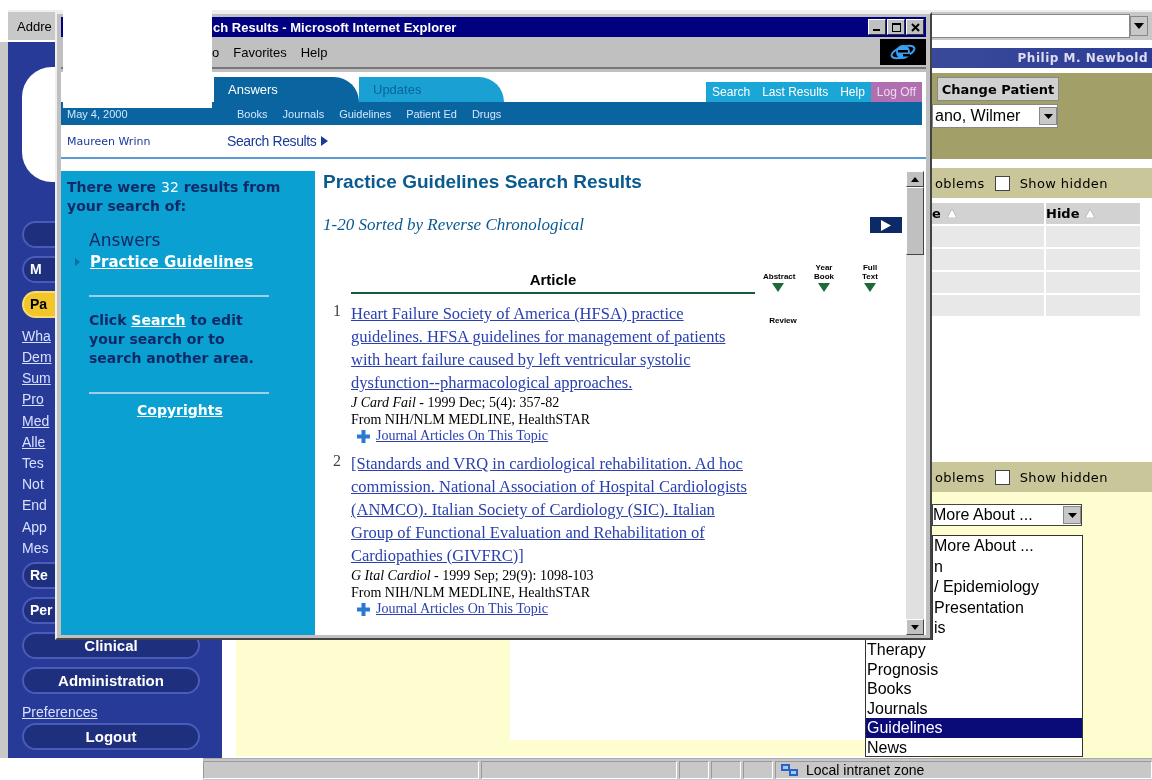  Describe the element at coordinates (974, 669) in the screenshot. I see `dropdown-option: Prognosis` at that location.